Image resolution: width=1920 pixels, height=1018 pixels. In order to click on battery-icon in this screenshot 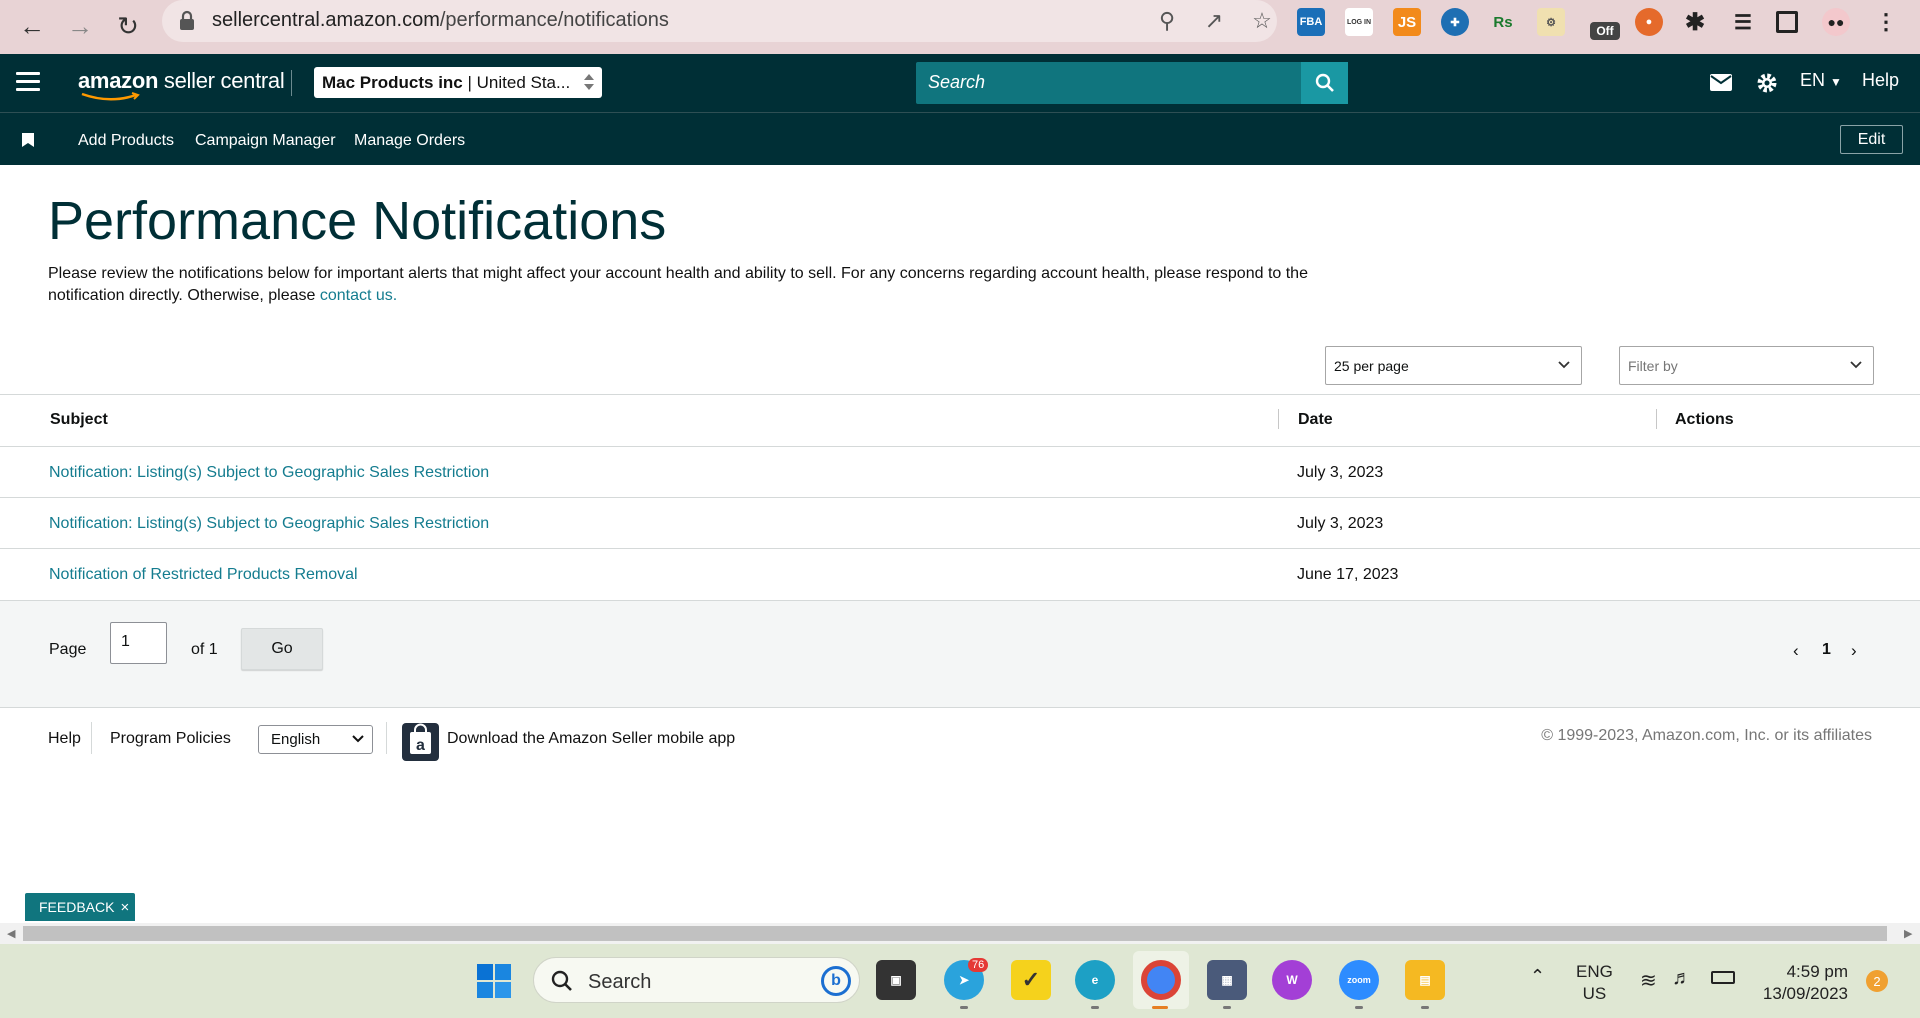, I will do `click(1723, 977)`.